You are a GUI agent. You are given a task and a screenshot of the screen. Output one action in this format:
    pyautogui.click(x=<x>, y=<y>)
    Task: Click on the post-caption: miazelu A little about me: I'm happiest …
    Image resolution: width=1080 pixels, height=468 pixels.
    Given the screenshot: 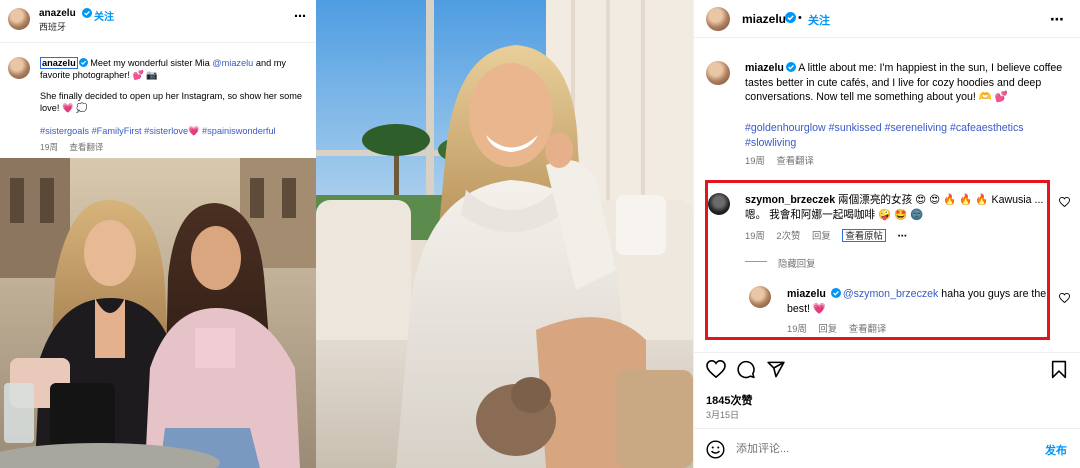 What is the action you would take?
    pyautogui.click(x=905, y=83)
    